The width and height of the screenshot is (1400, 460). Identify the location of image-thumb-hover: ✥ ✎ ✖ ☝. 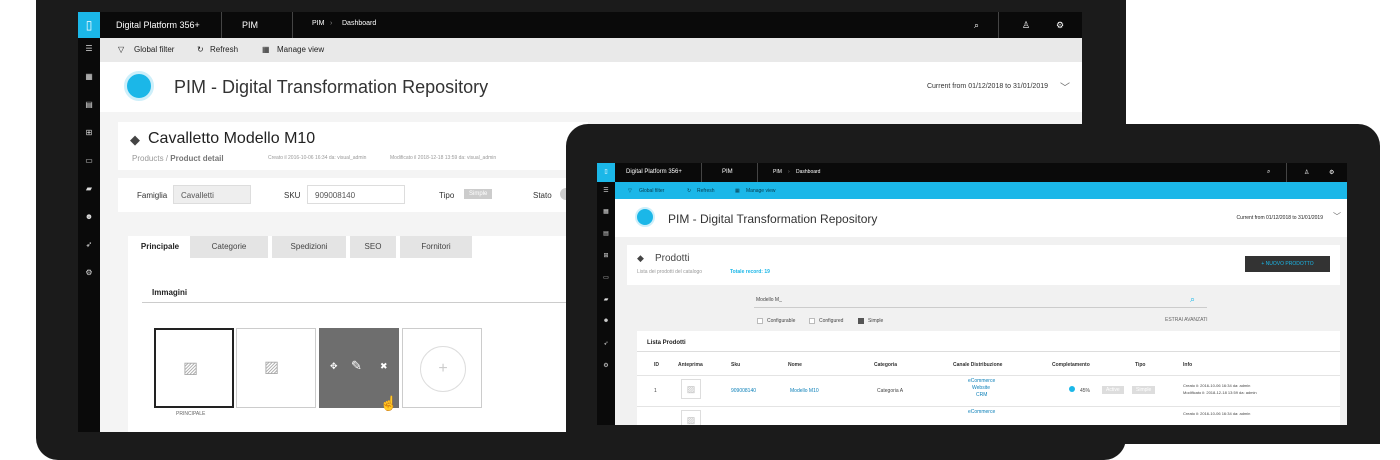
(359, 369).